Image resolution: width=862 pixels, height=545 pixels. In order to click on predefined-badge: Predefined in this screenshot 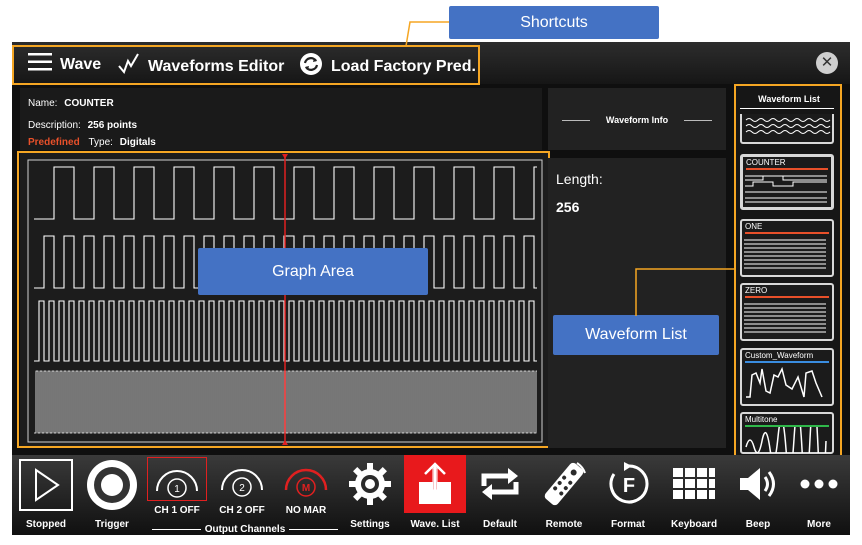, I will do `click(54, 142)`.